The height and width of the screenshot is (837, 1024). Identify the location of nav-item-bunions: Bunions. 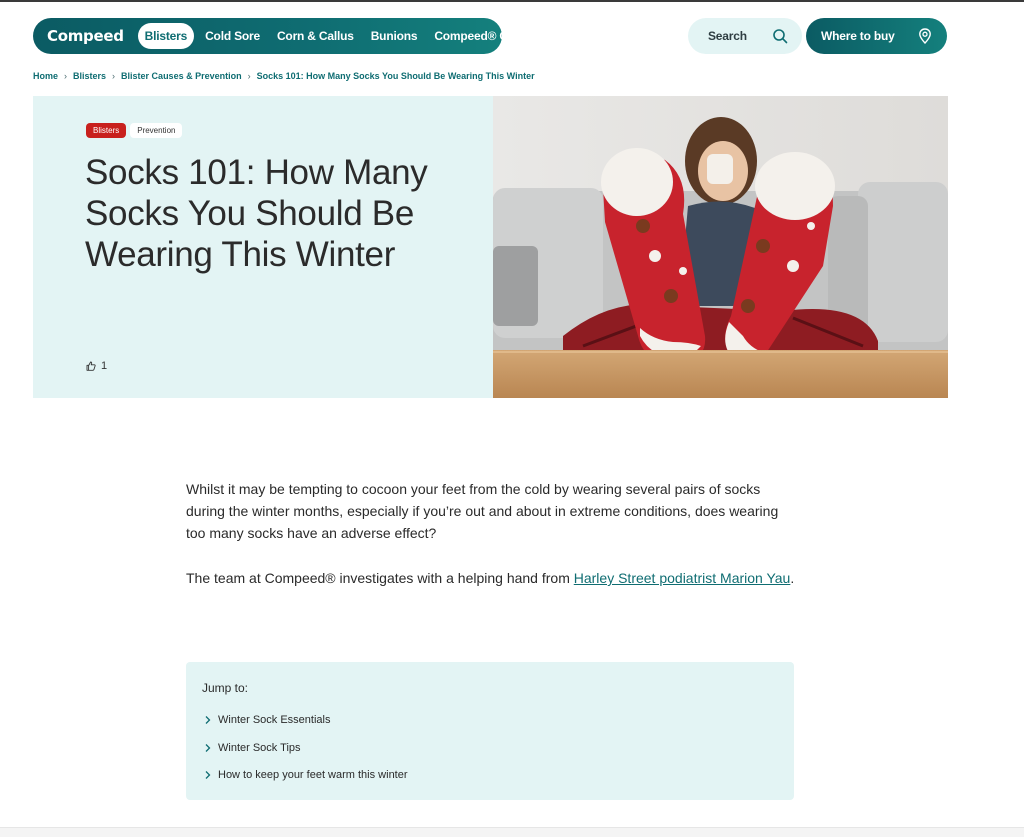
(394, 36).